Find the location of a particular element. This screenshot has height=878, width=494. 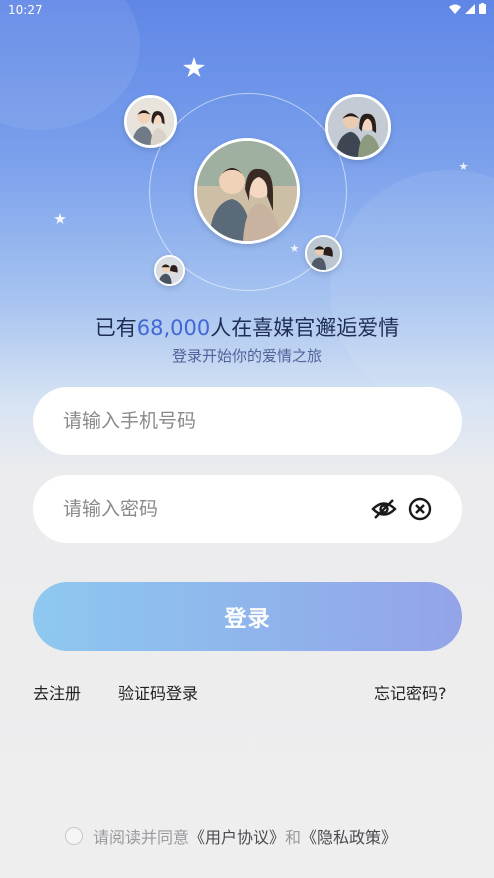

register-link: 去注册 is located at coordinates (57, 692).